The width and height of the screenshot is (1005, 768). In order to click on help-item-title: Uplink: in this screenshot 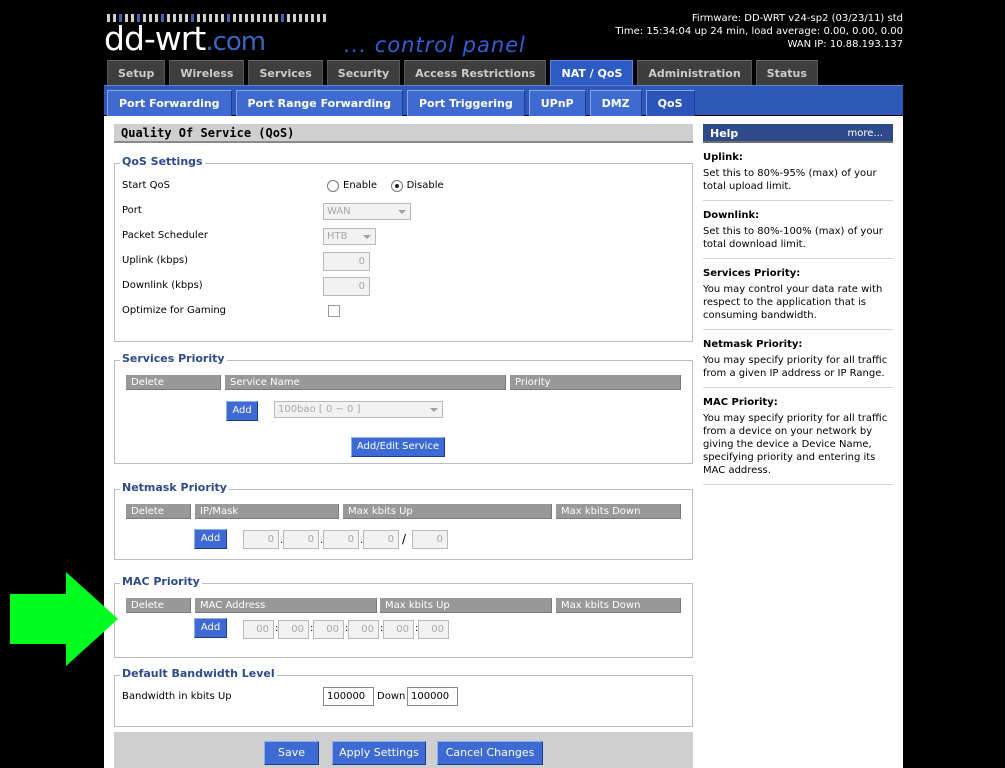, I will do `click(723, 157)`.